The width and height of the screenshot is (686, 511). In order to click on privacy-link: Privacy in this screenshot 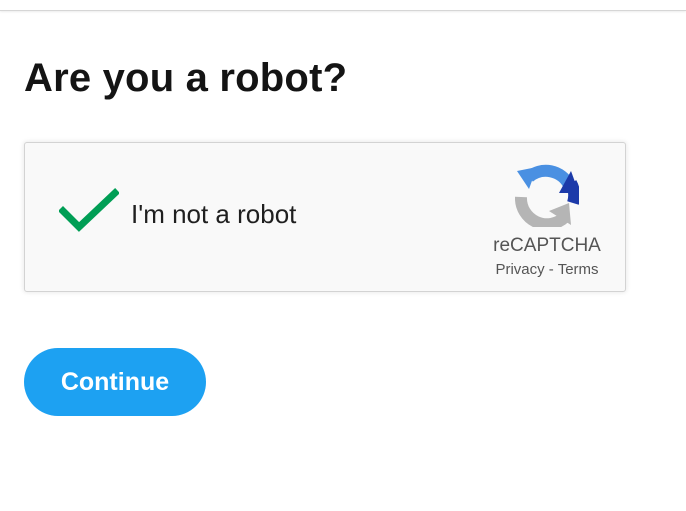, I will do `click(519, 269)`.